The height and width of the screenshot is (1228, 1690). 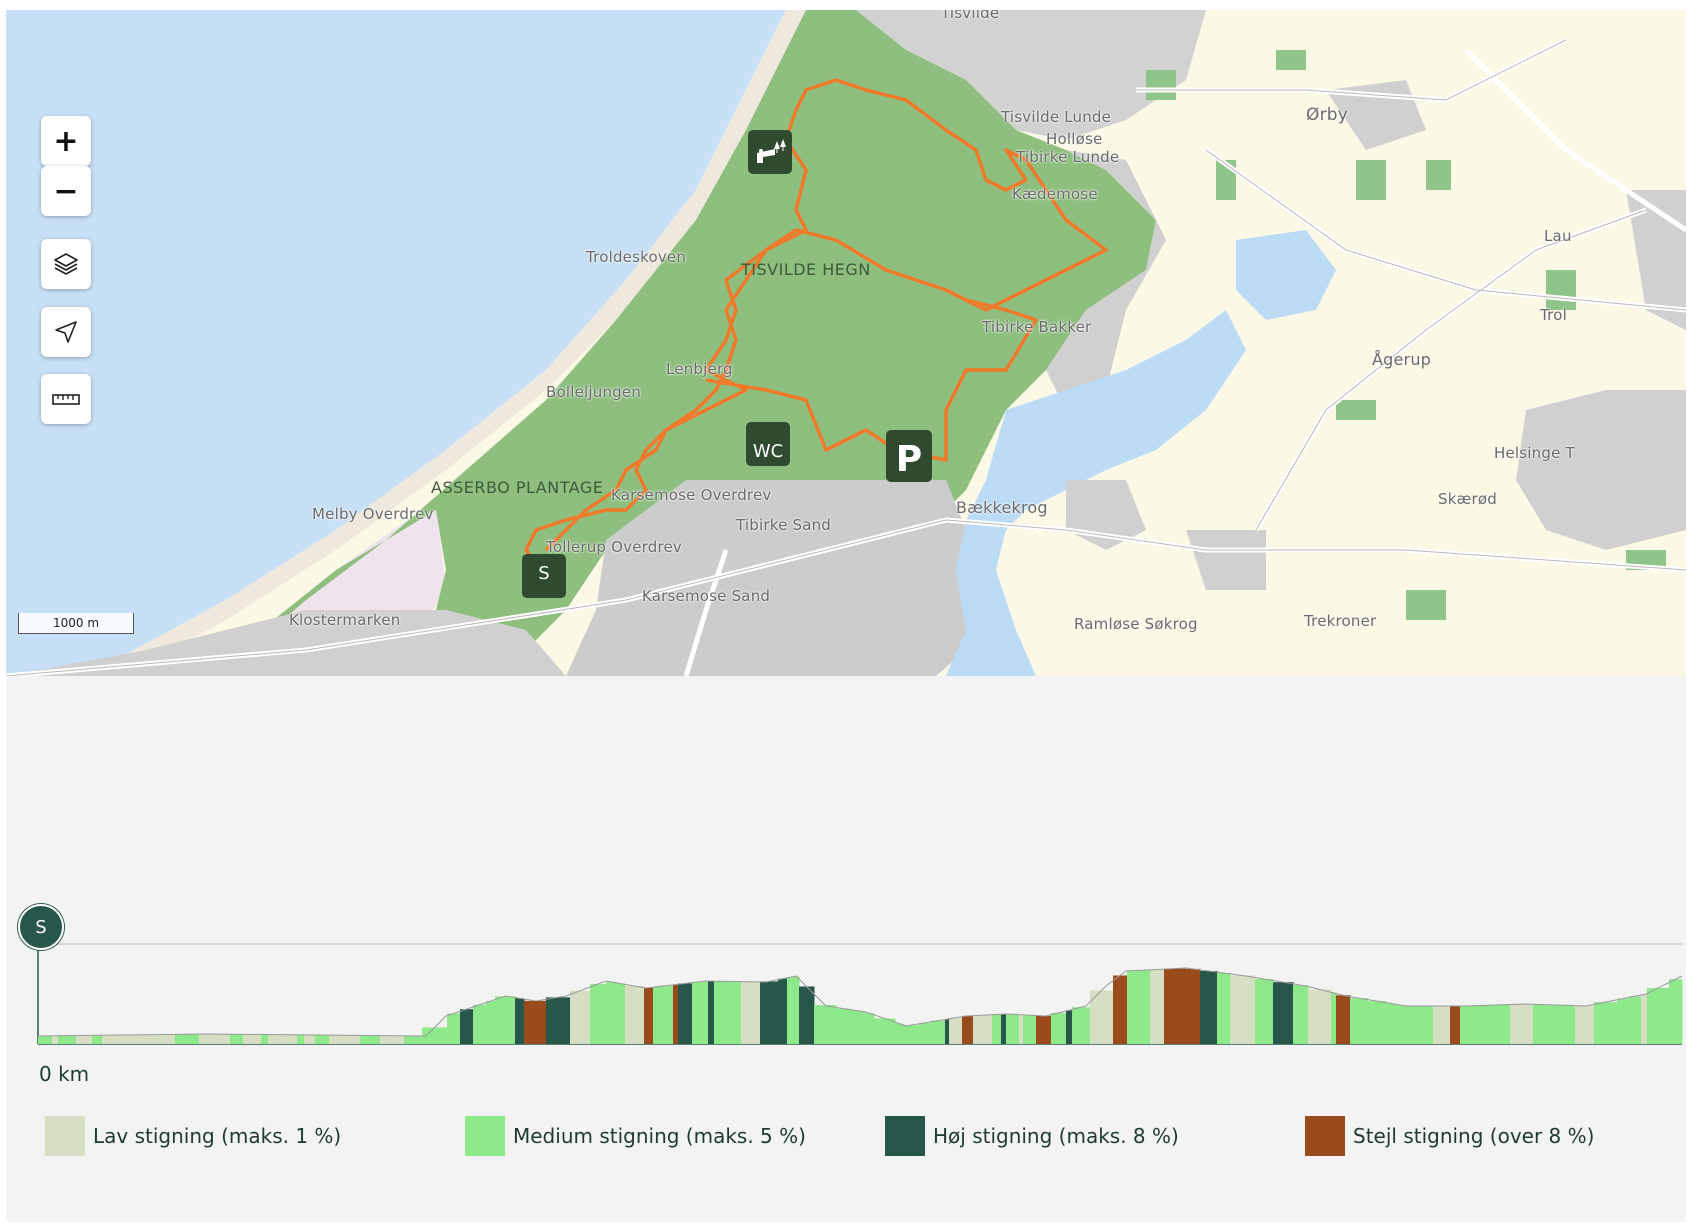 I want to click on place-label: Helsinge T, so click(x=1534, y=453).